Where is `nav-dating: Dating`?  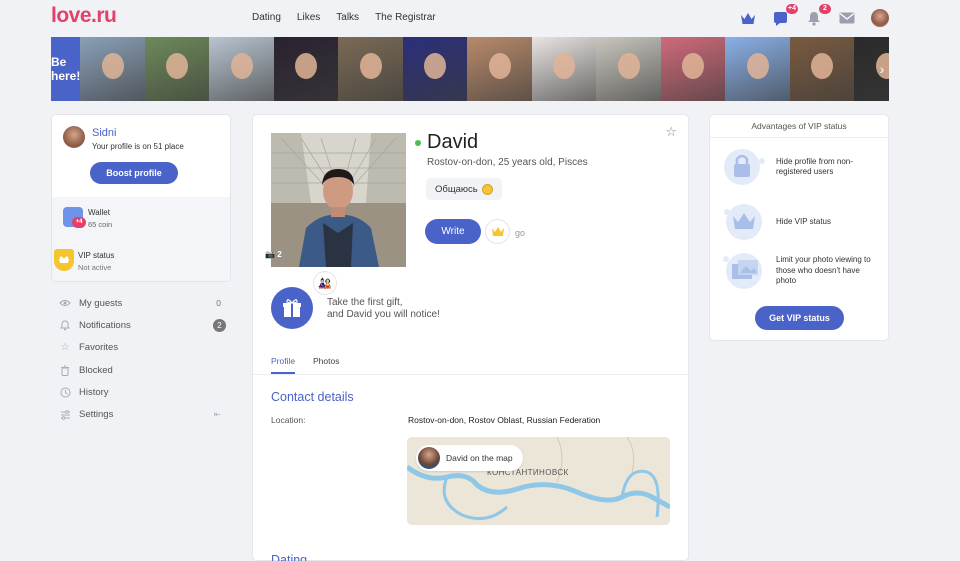
nav-dating: Dating is located at coordinates (266, 17).